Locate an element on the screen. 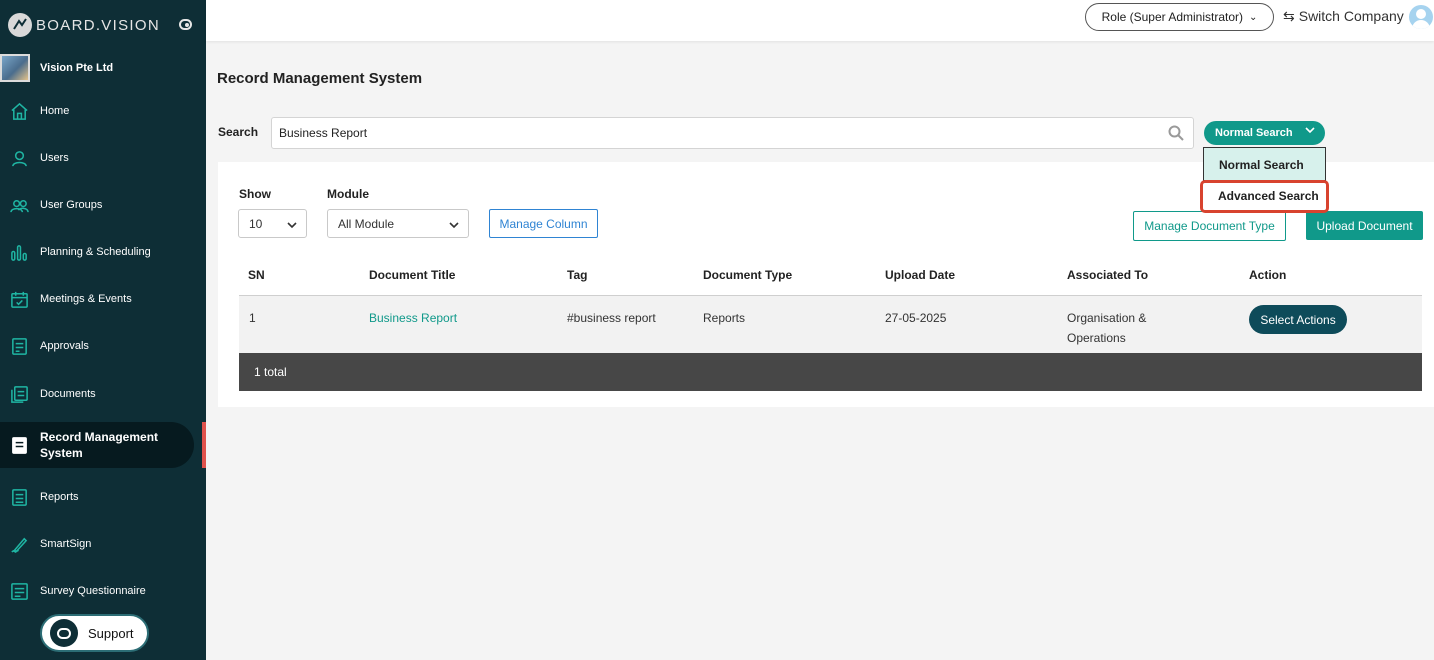 The image size is (1434, 660). sidebar-item-label: Reports is located at coordinates (59, 497).